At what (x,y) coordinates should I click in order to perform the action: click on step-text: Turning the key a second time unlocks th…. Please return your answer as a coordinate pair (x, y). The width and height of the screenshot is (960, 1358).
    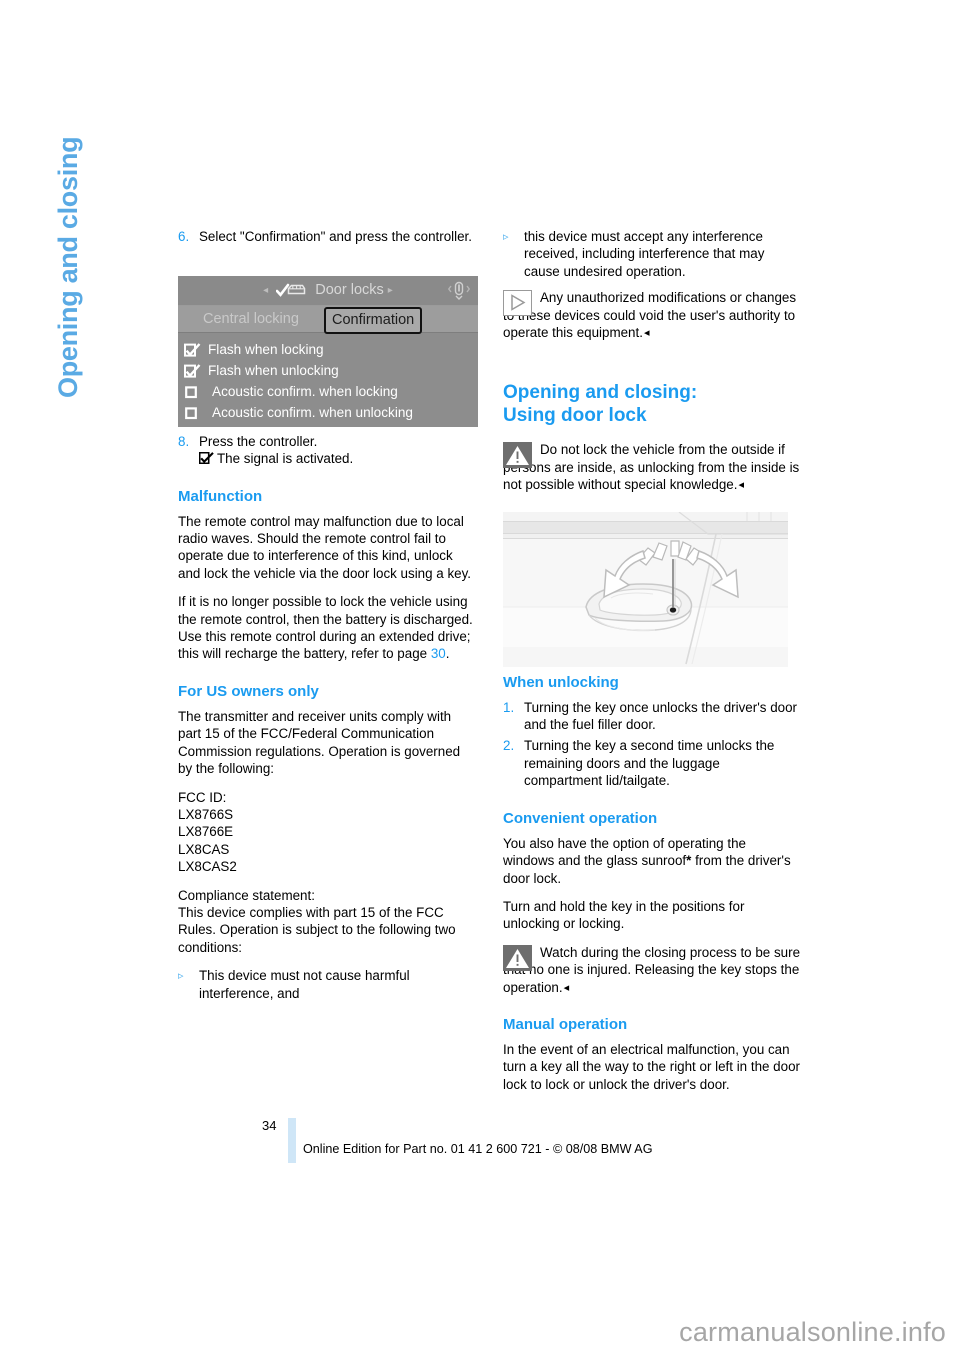
    Looking at the image, I should click on (649, 763).